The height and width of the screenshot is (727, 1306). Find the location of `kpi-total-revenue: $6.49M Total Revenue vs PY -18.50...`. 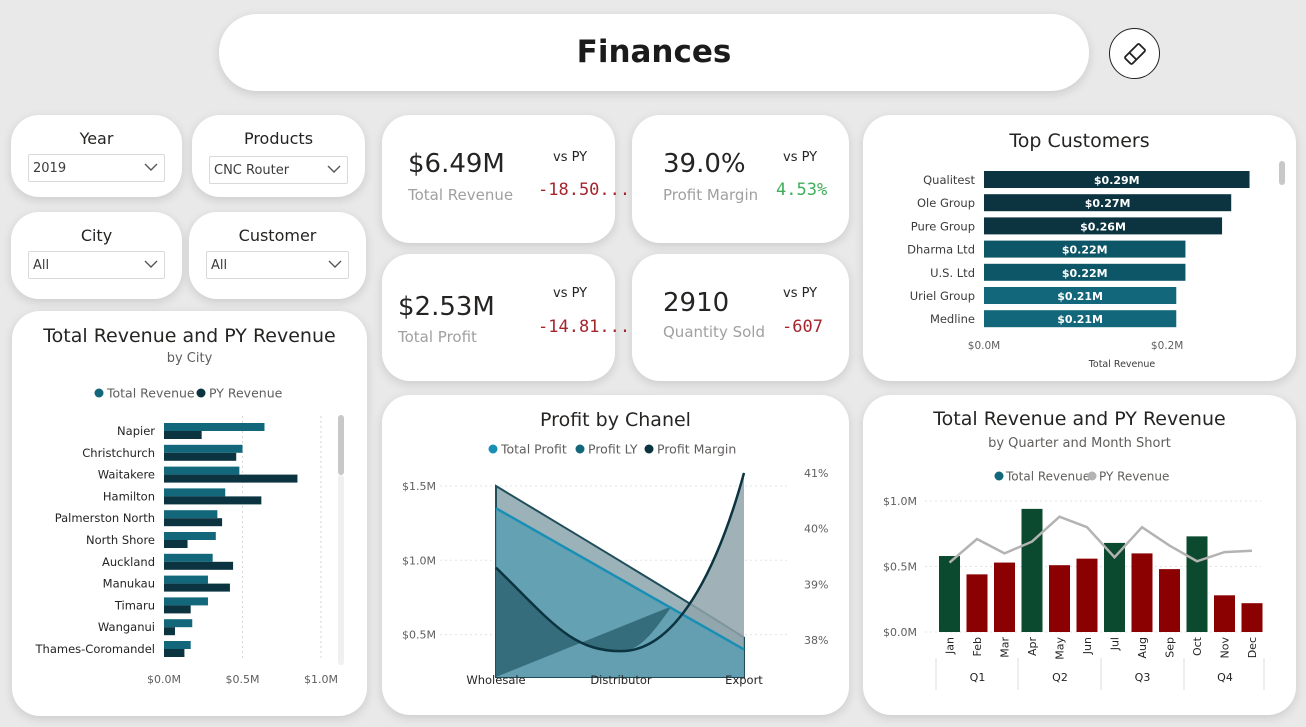

kpi-total-revenue: $6.49M Total Revenue vs PY -18.50... is located at coordinates (506, 179).